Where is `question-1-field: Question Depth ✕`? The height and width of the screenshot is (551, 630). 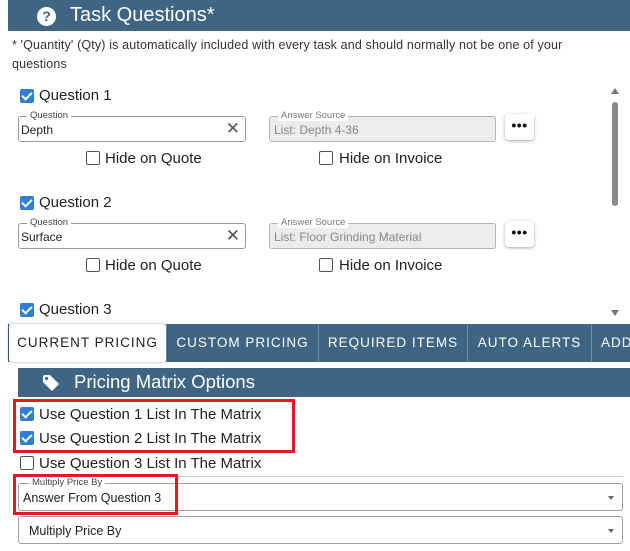 question-1-field: Question Depth ✕ is located at coordinates (132, 126).